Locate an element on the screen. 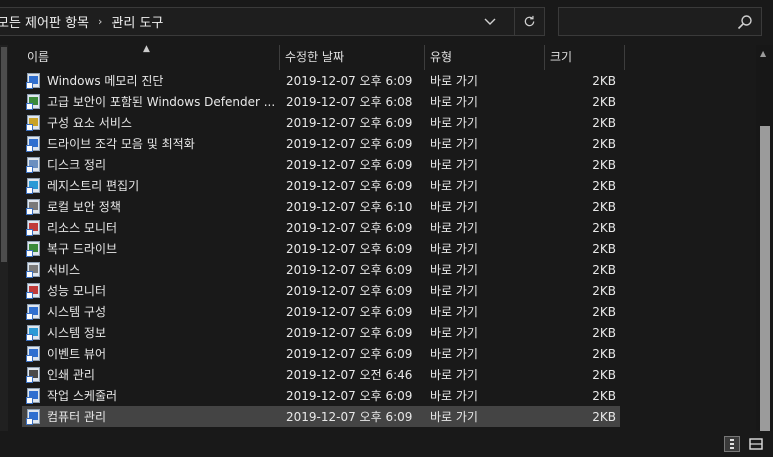 This screenshot has width=773, height=457. file-row: 로컬 보안 정책 2019-12-07 오후 6:10 바로 가기 2KB is located at coordinates (321, 206).